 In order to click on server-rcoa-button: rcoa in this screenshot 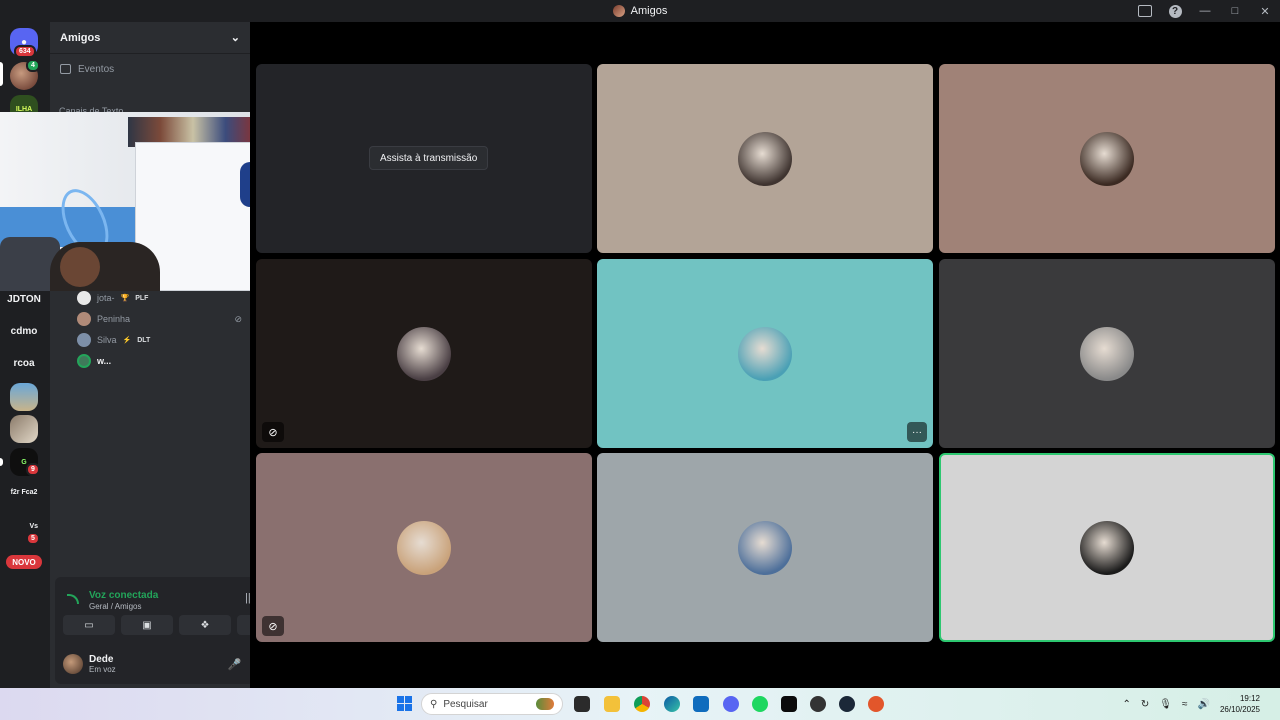, I will do `click(24, 363)`.